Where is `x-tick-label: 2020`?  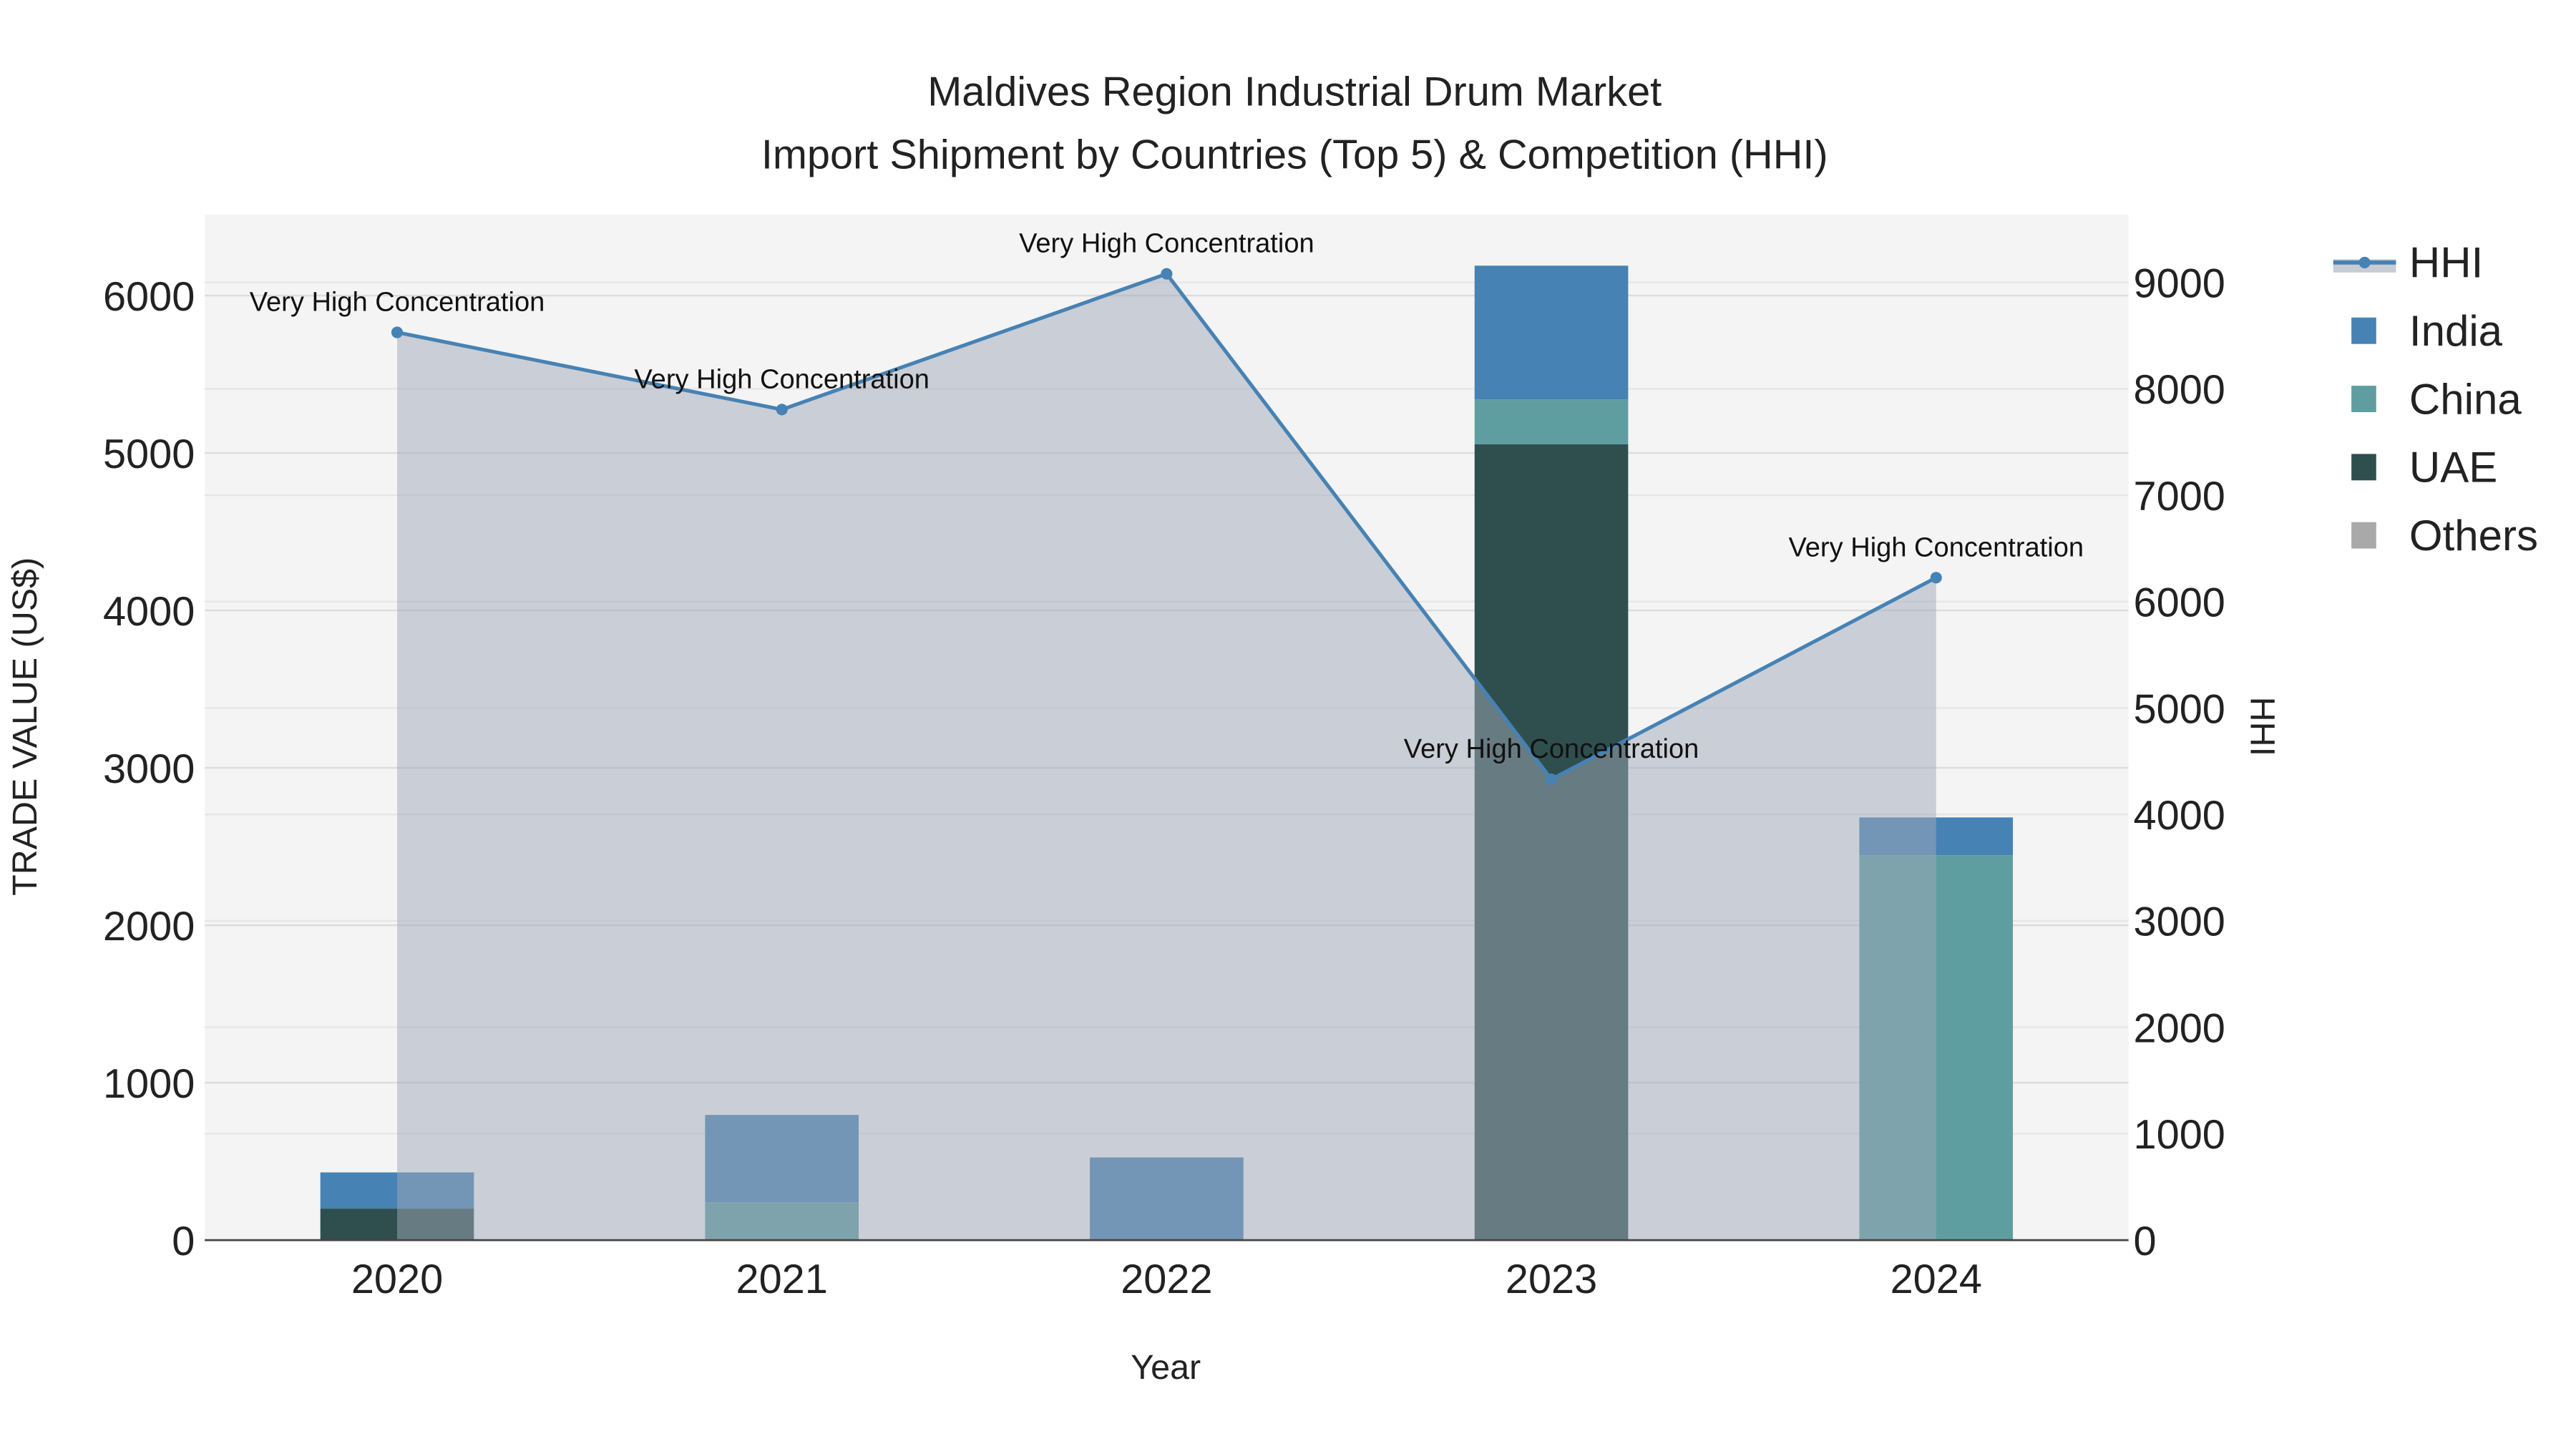 x-tick-label: 2020 is located at coordinates (397, 1279).